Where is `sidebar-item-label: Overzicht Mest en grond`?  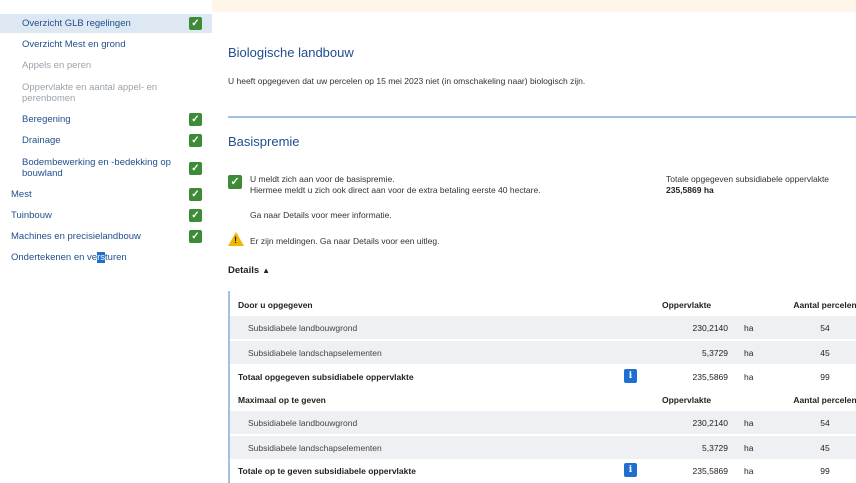
sidebar-item-label: Overzicht Mest en grond is located at coordinates (74, 44).